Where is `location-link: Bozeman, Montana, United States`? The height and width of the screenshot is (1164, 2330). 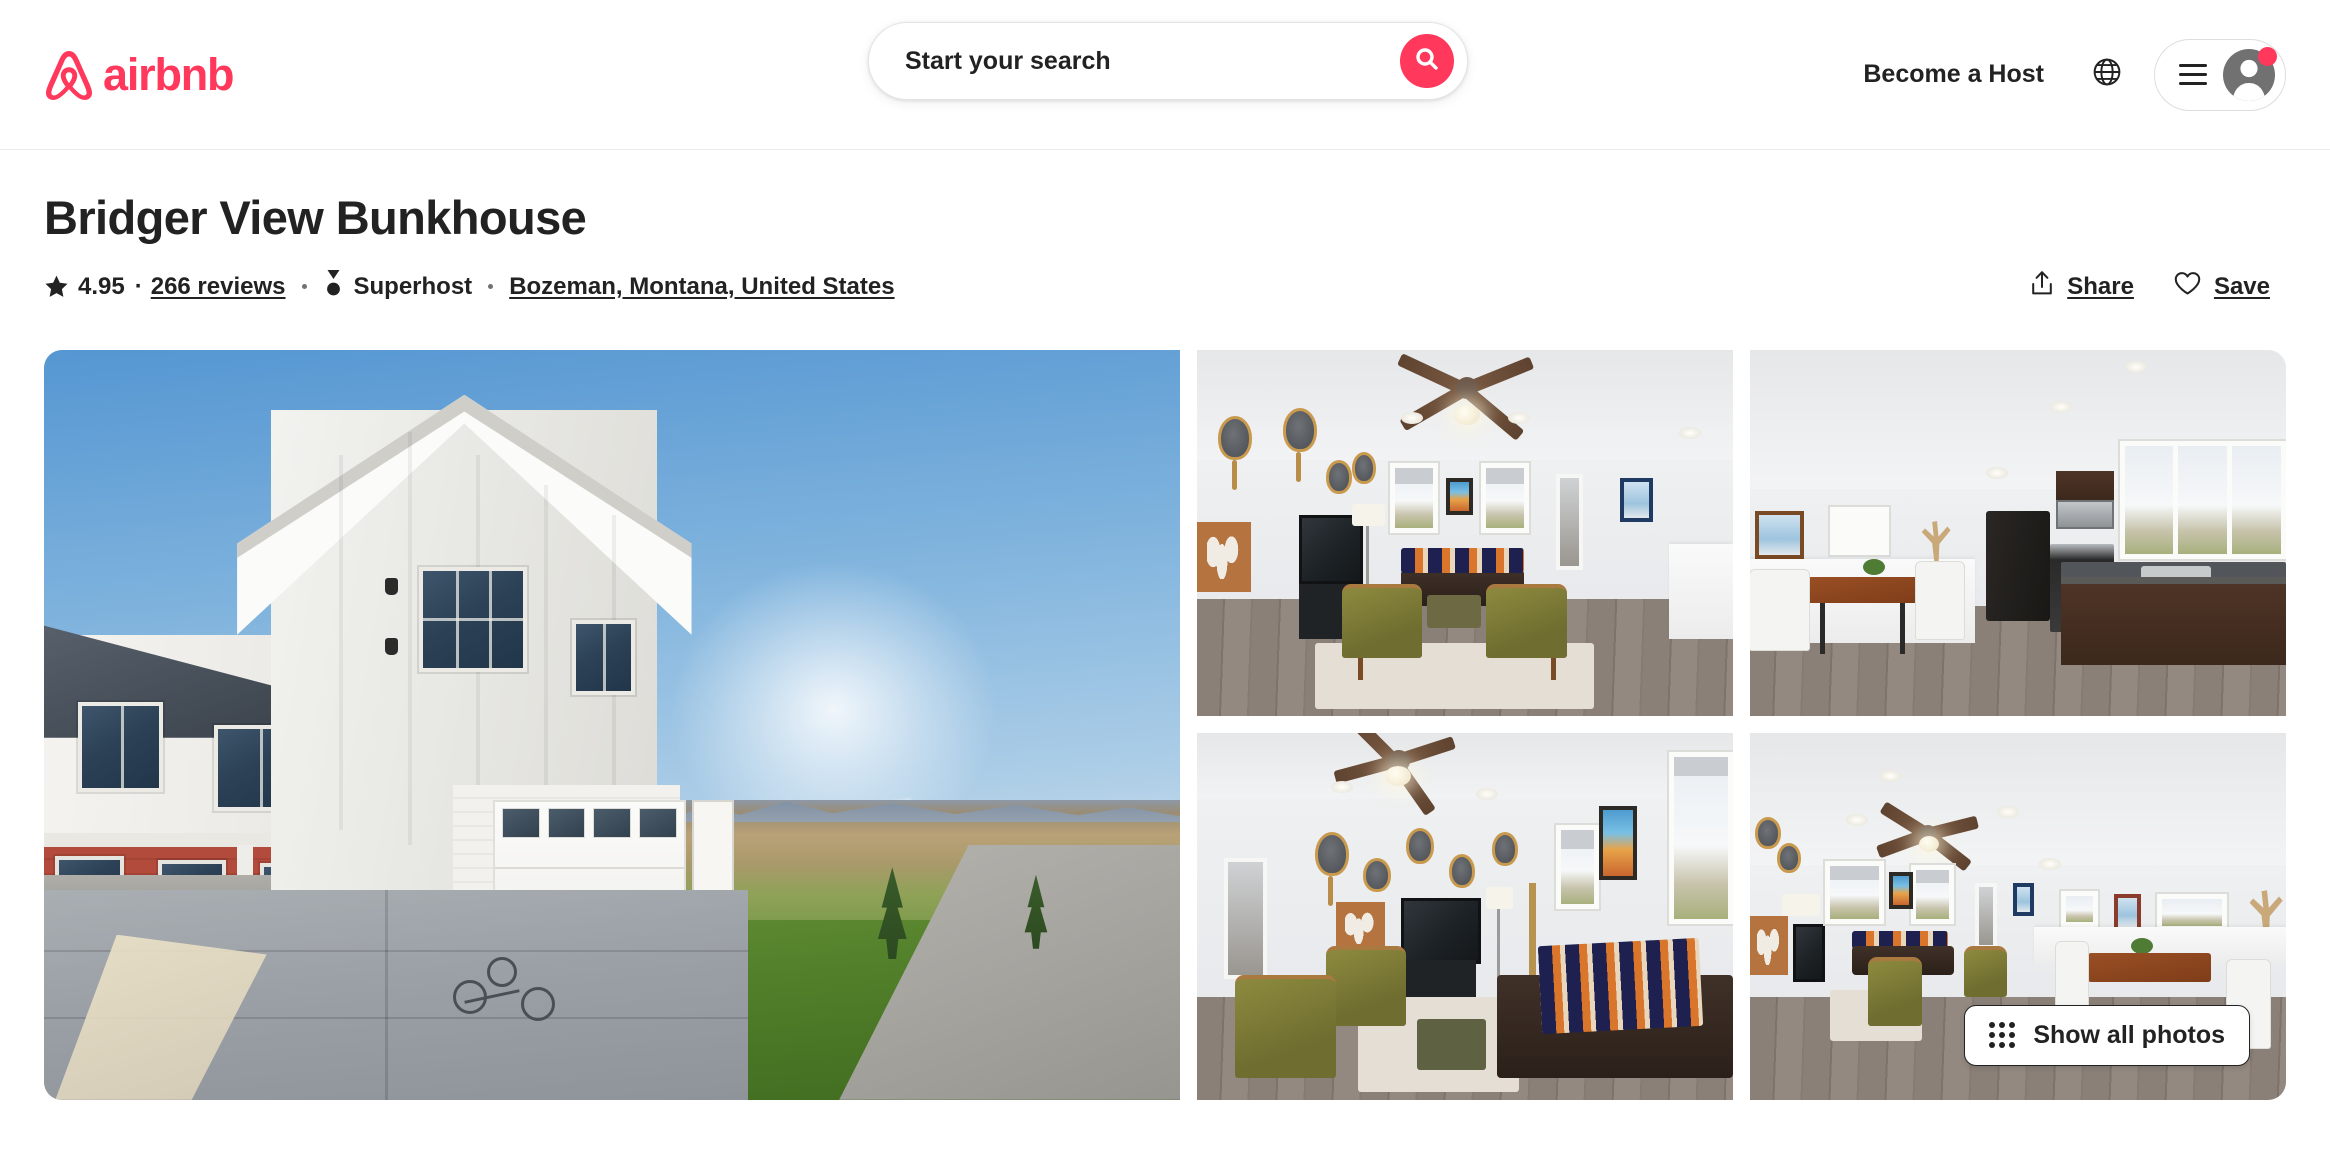 location-link: Bozeman, Montana, United States is located at coordinates (701, 287).